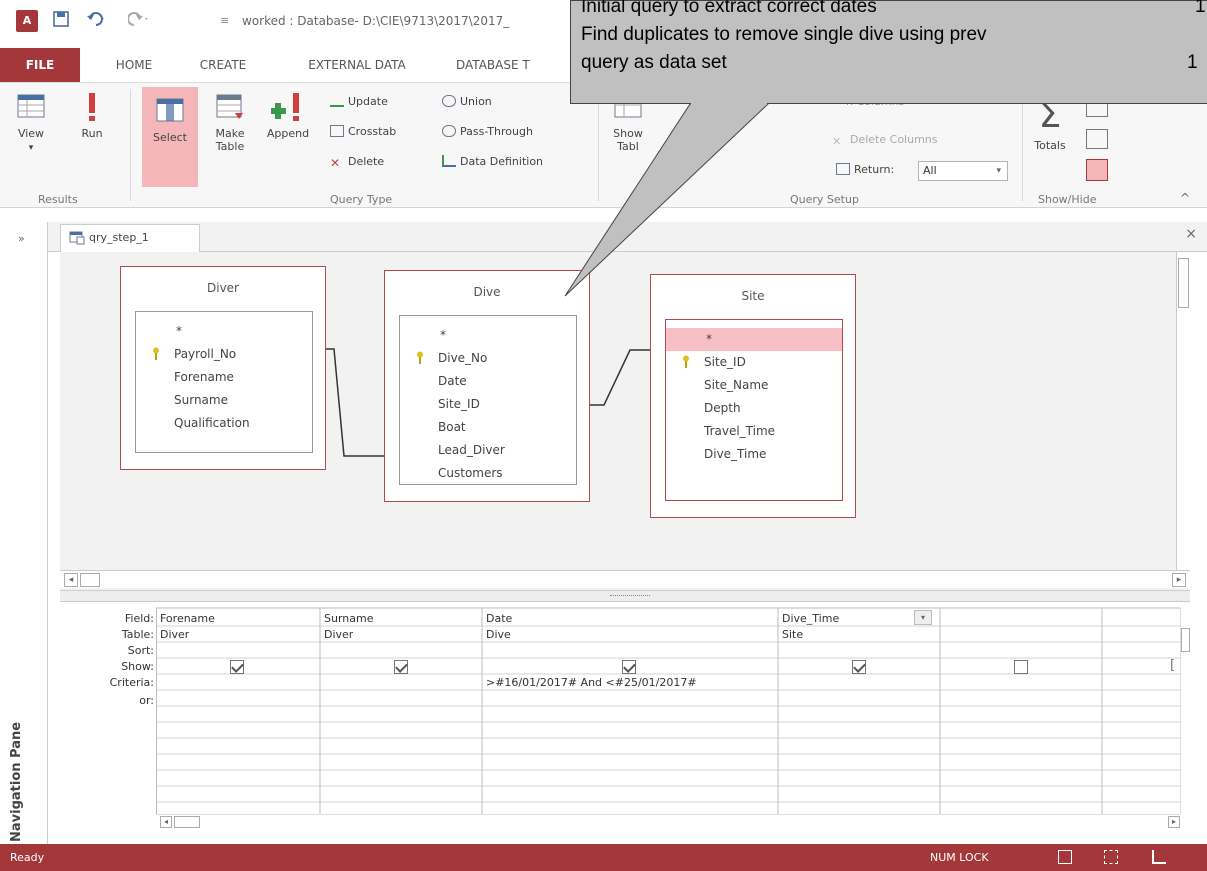 This screenshot has width=1207, height=871. I want to click on callout-num-3: 1, so click(1192, 62).